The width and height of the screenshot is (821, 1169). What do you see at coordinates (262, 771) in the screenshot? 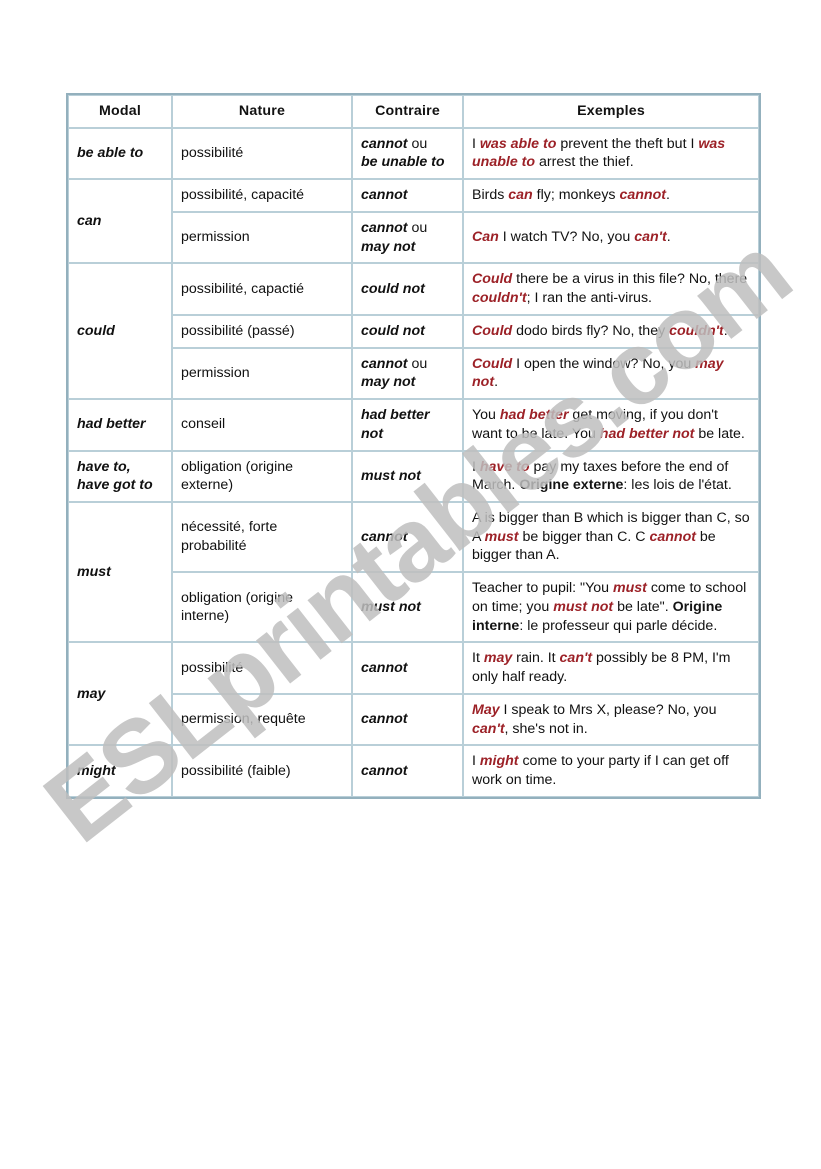
I see `cell-nature: possibilité (faible)` at bounding box center [262, 771].